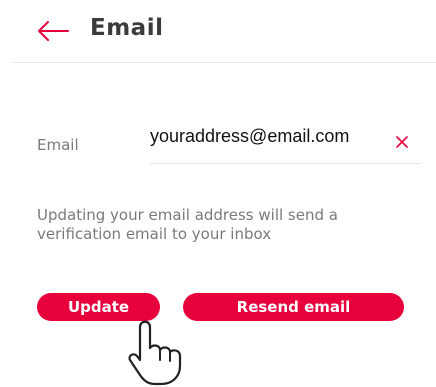 The height and width of the screenshot is (387, 436). What do you see at coordinates (402, 142) in the screenshot?
I see `close-icon` at bounding box center [402, 142].